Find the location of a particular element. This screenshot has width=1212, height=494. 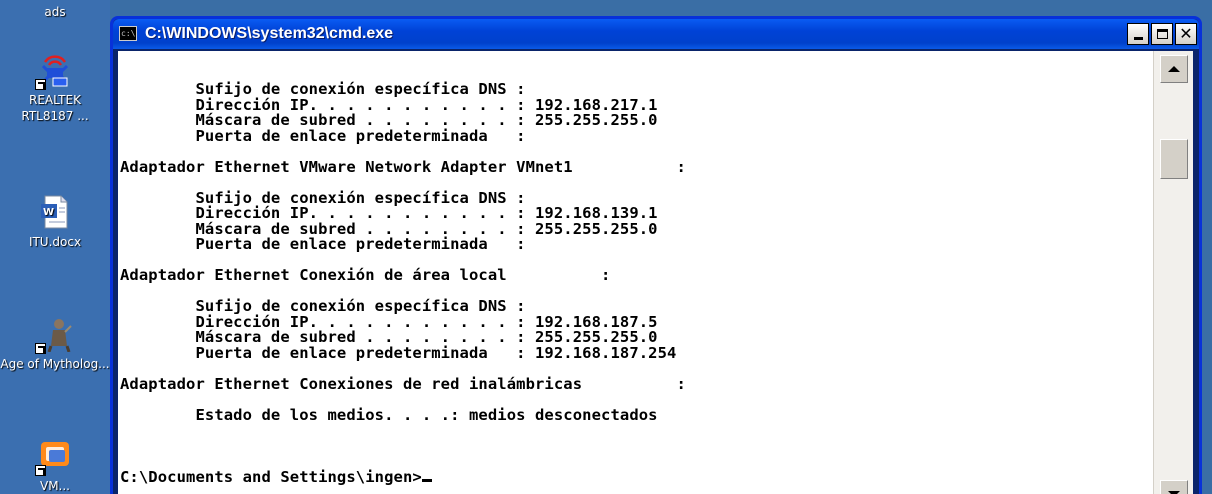

minimize-icon is located at coordinates (1138, 38).